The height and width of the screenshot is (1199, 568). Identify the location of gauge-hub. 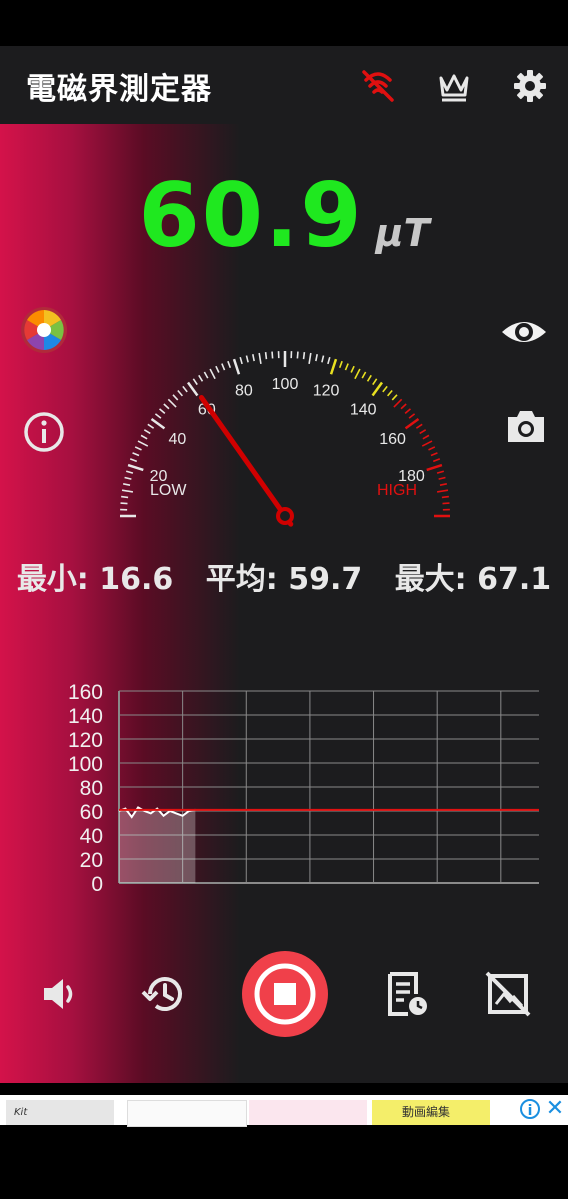
(285, 516).